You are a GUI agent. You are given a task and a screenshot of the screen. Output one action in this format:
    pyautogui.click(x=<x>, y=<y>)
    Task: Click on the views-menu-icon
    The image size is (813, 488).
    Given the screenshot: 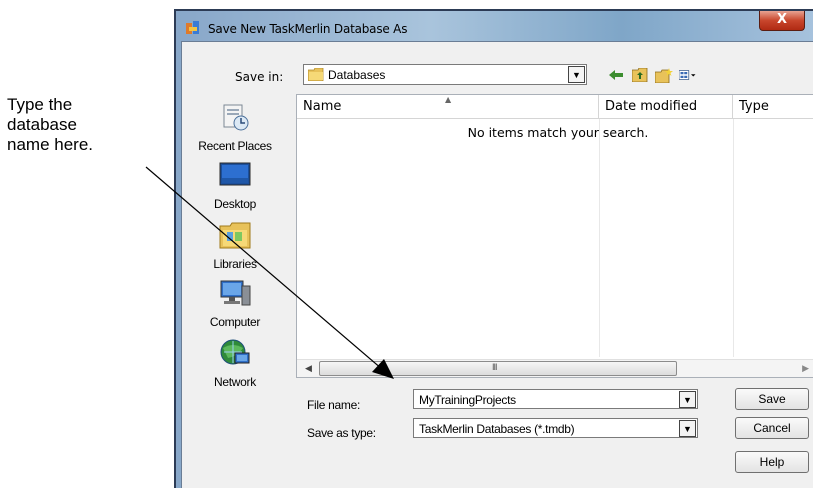 What is the action you would take?
    pyautogui.click(x=688, y=75)
    